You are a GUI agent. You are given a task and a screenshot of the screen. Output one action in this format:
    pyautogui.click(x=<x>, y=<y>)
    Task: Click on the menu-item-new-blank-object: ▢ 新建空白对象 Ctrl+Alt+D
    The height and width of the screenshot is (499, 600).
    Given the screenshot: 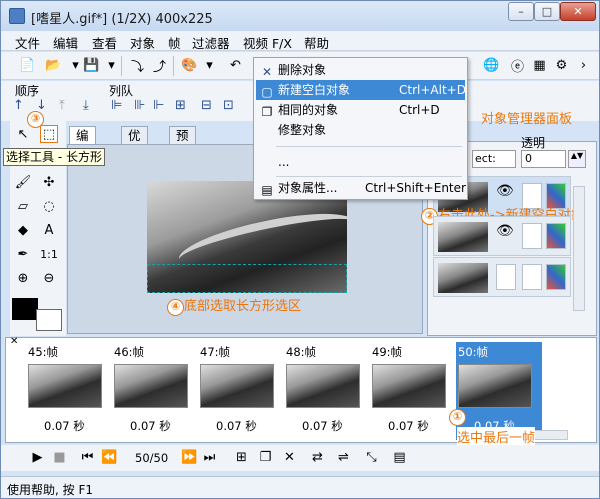 What is the action you would take?
    pyautogui.click(x=361, y=90)
    